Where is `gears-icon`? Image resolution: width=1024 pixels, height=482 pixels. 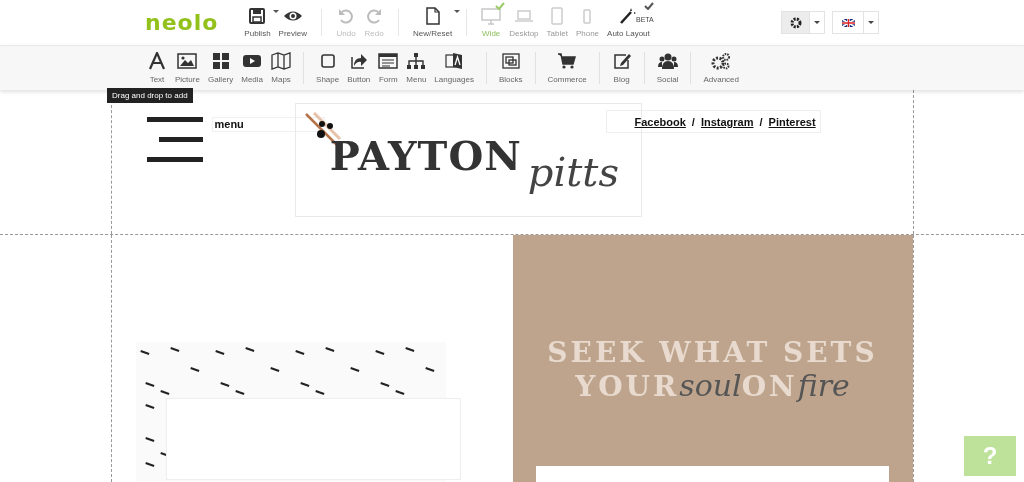 gears-icon is located at coordinates (721, 61).